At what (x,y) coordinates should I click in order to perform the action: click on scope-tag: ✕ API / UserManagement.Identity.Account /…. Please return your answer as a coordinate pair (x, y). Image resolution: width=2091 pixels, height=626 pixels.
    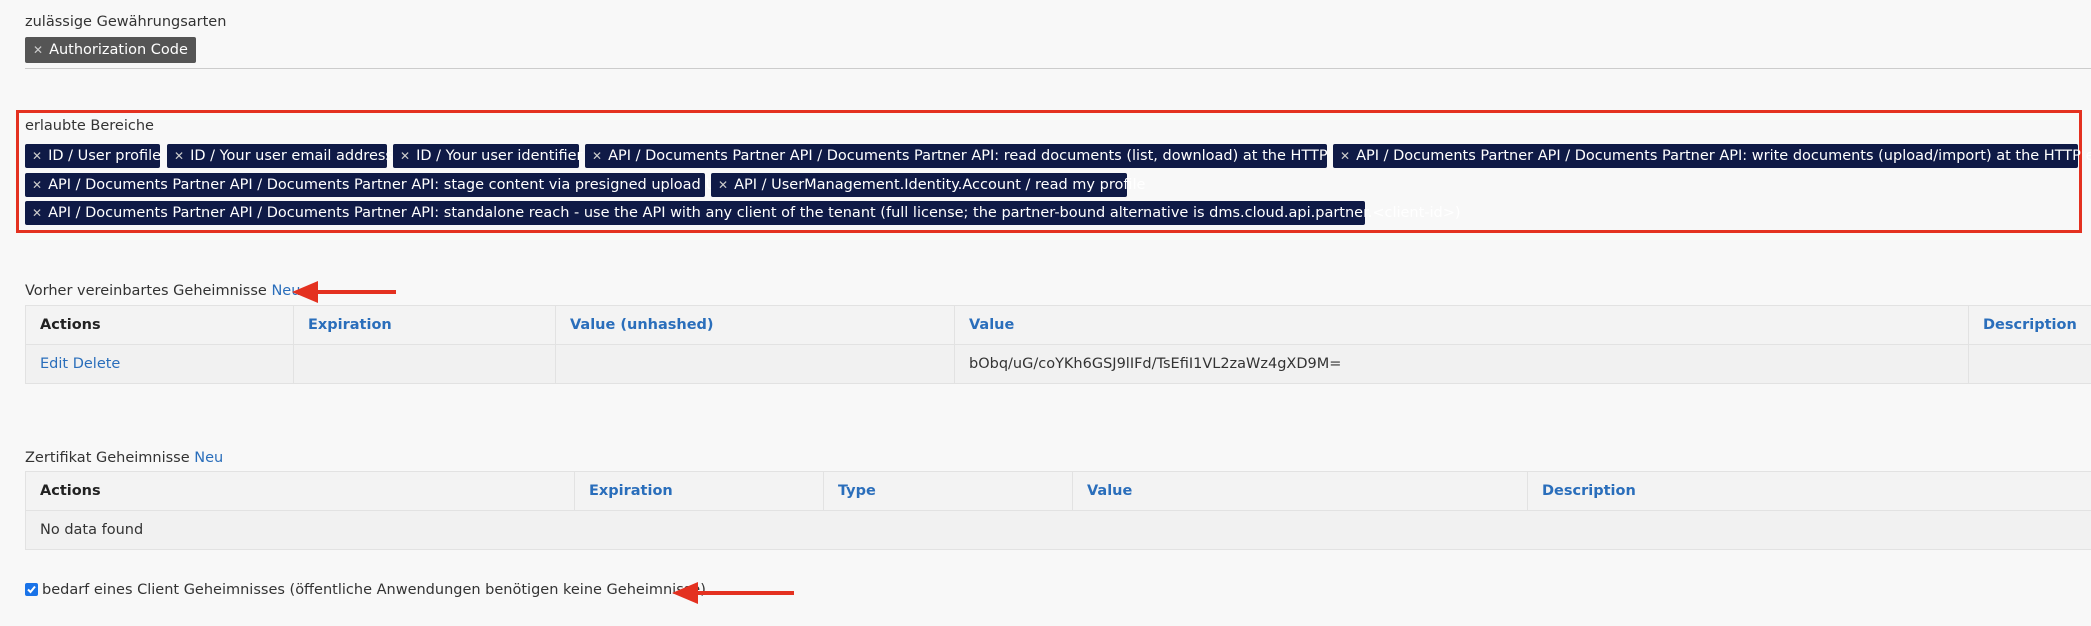
    Looking at the image, I should click on (928, 185).